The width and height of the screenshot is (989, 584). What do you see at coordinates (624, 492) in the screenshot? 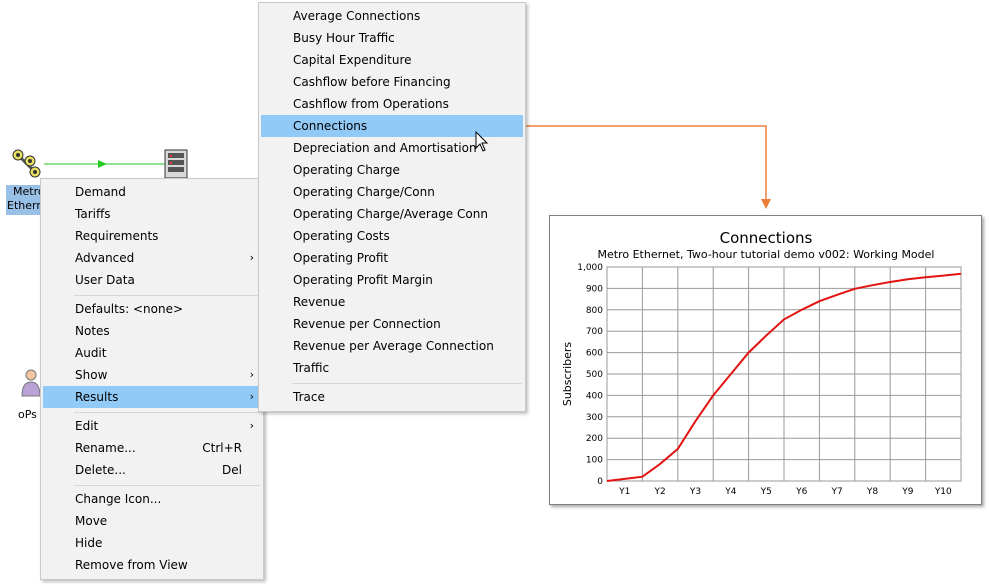
I see `x-tick-label: Y1` at bounding box center [624, 492].